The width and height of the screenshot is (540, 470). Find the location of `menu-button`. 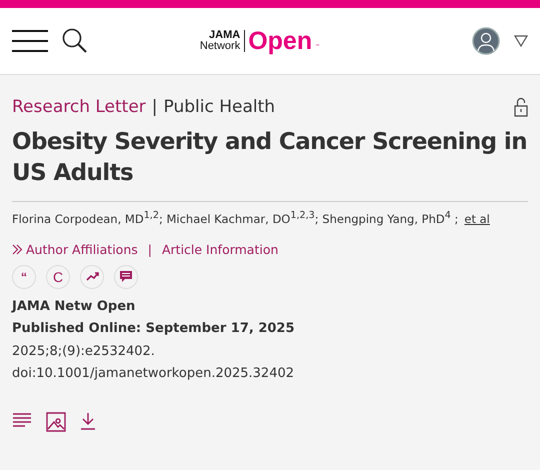

menu-button is located at coordinates (30, 41).